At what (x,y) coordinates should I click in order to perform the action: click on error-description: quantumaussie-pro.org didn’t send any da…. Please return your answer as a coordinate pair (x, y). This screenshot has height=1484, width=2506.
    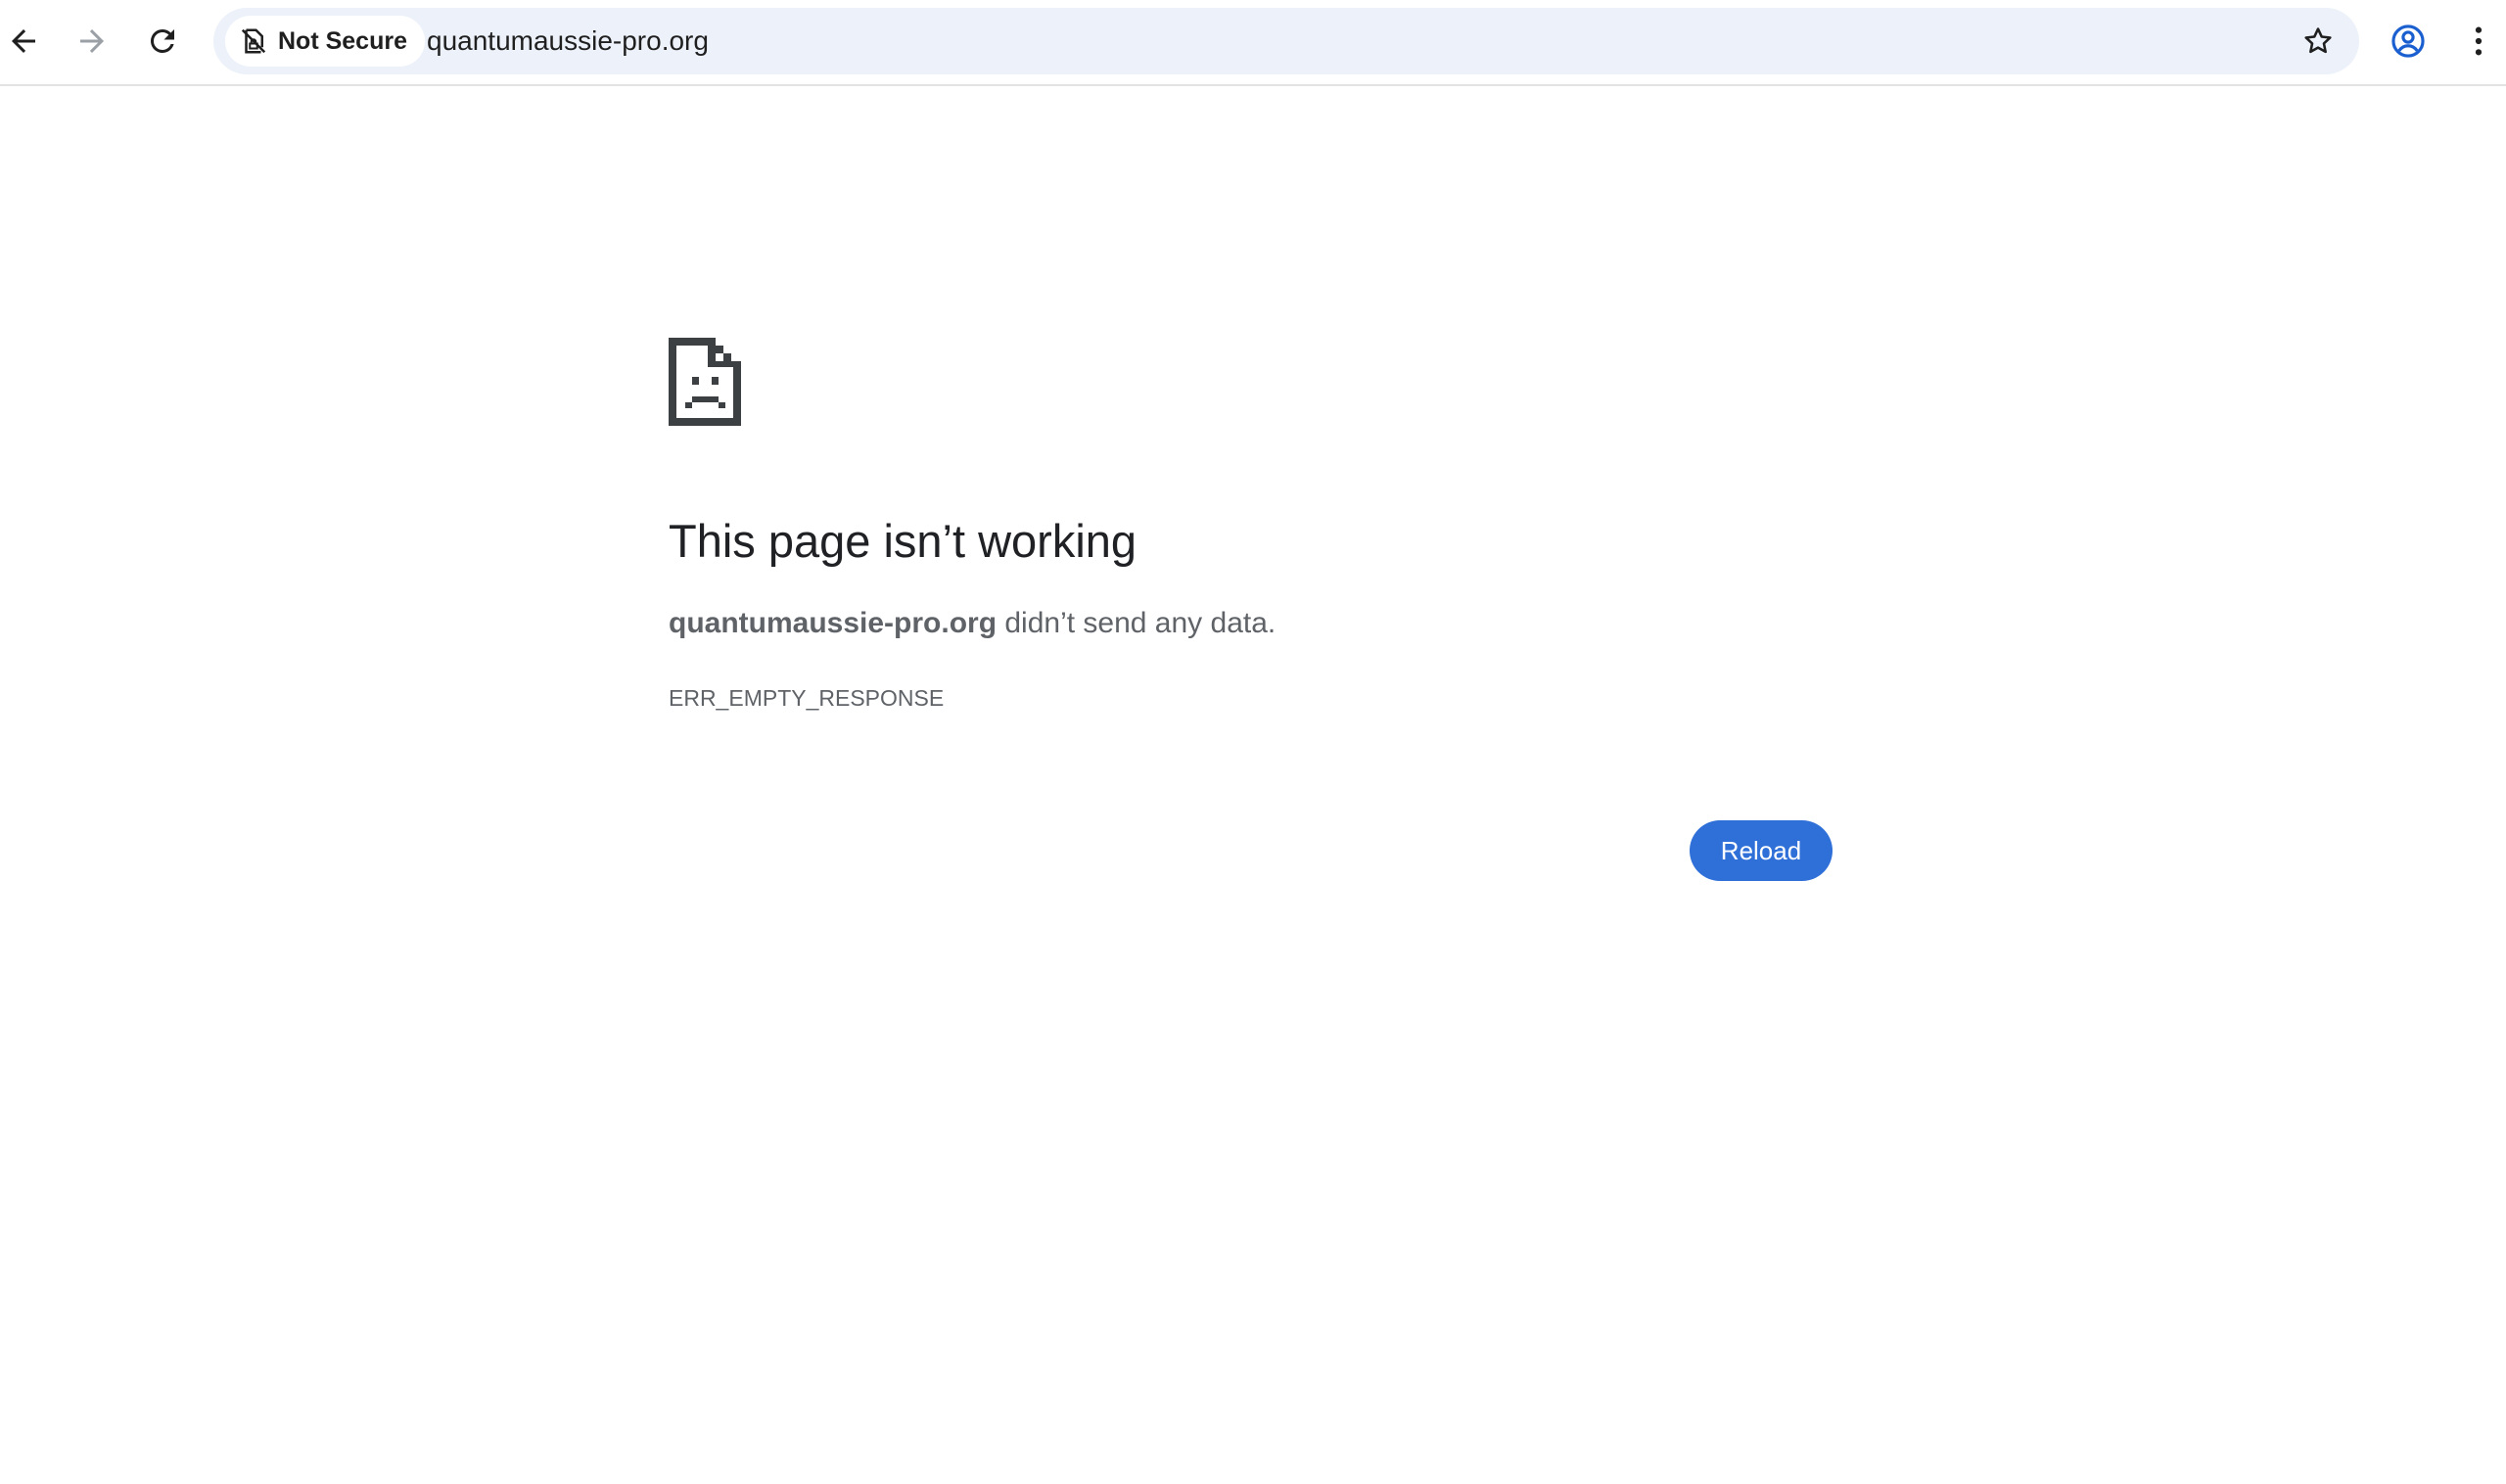
    Looking at the image, I should click on (972, 623).